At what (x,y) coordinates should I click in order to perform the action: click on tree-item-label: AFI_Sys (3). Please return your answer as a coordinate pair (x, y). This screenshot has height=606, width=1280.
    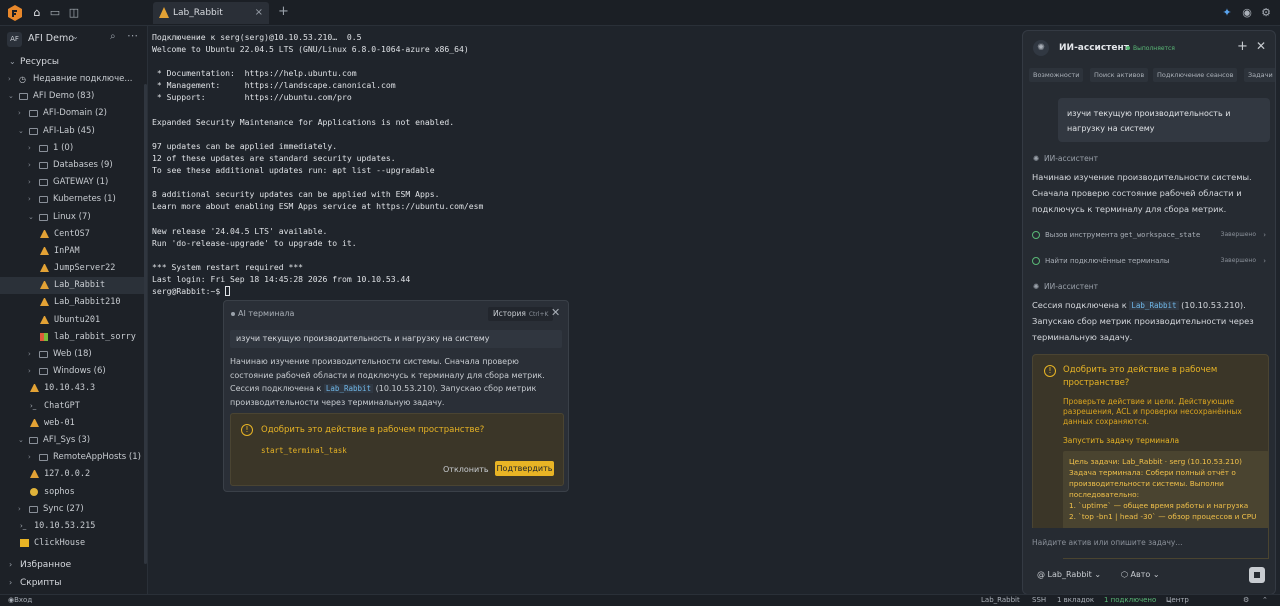
    Looking at the image, I should click on (67, 439).